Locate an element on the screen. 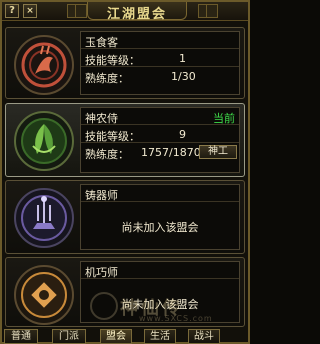 The width and height of the screenshot is (320, 344). tab-combat: 战斗 is located at coordinates (204, 336).